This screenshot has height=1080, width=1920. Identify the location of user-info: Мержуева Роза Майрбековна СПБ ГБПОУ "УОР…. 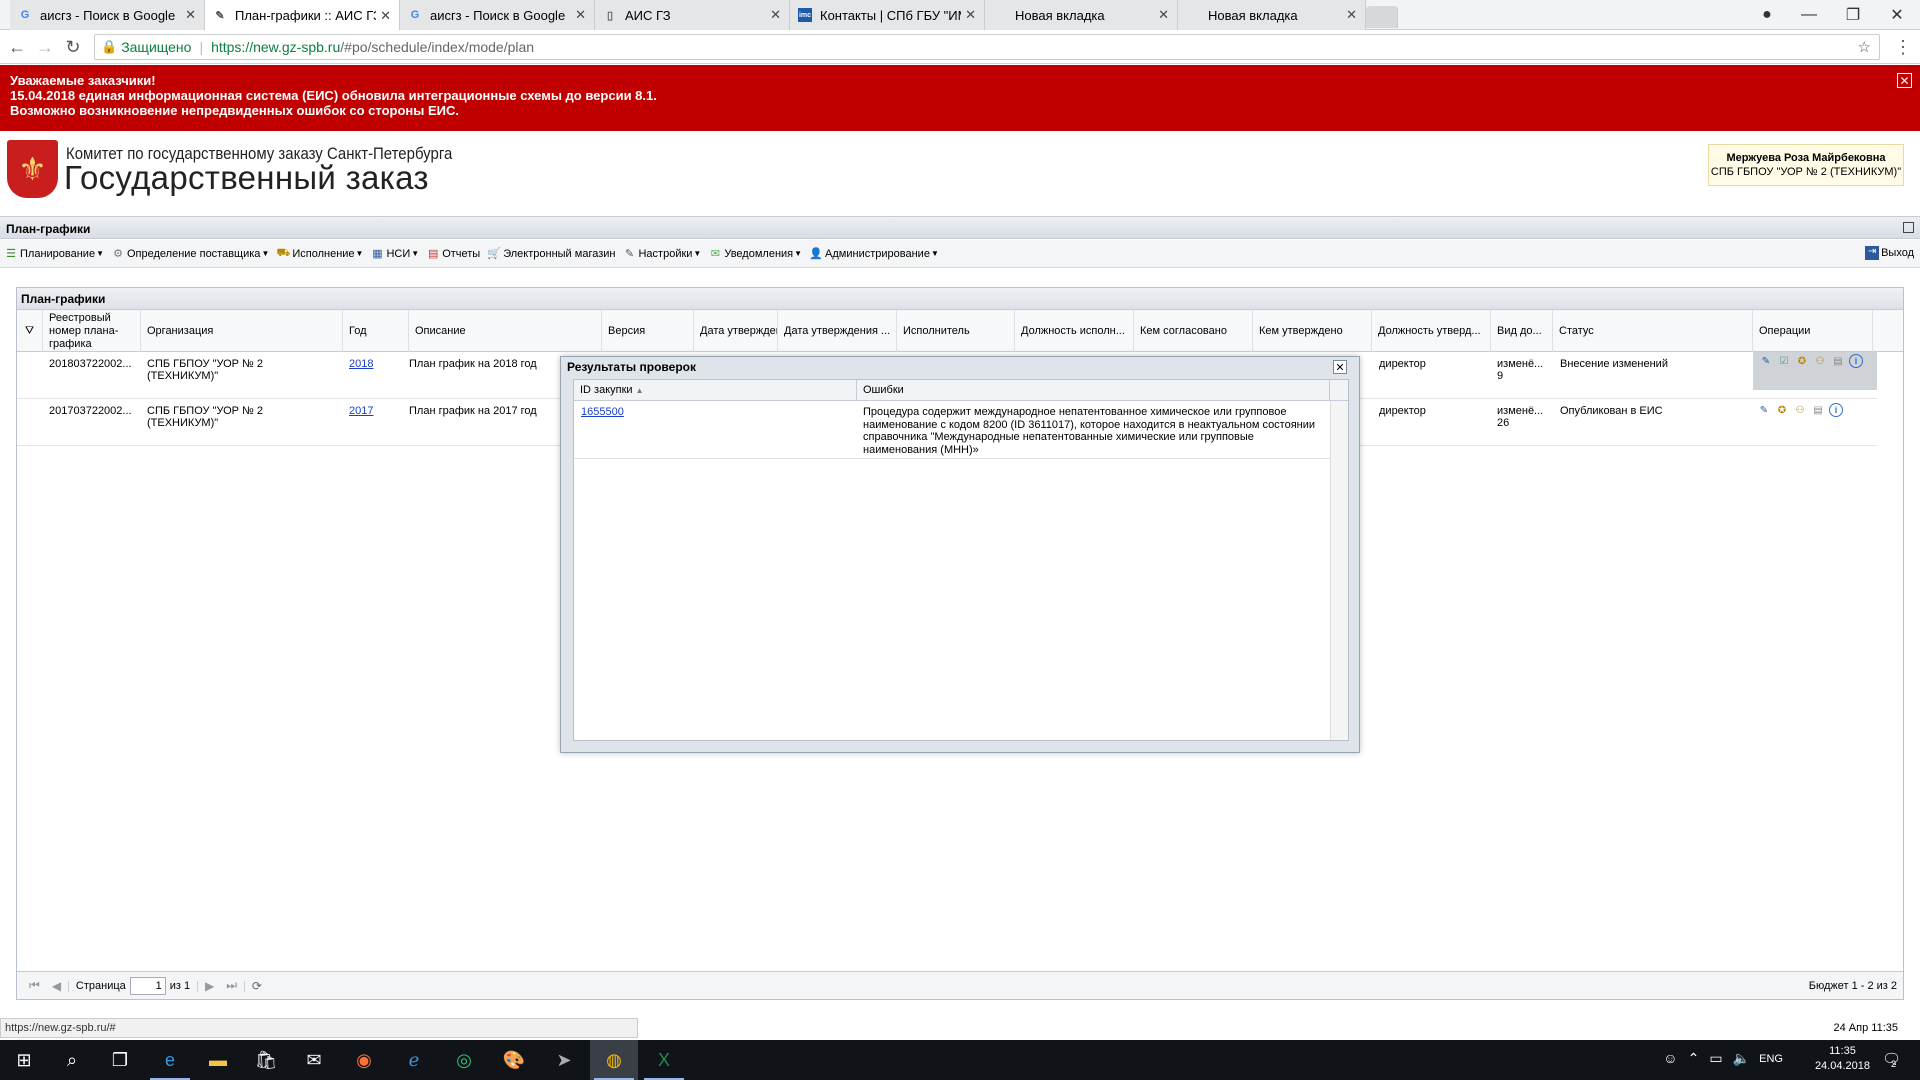
(1806, 165).